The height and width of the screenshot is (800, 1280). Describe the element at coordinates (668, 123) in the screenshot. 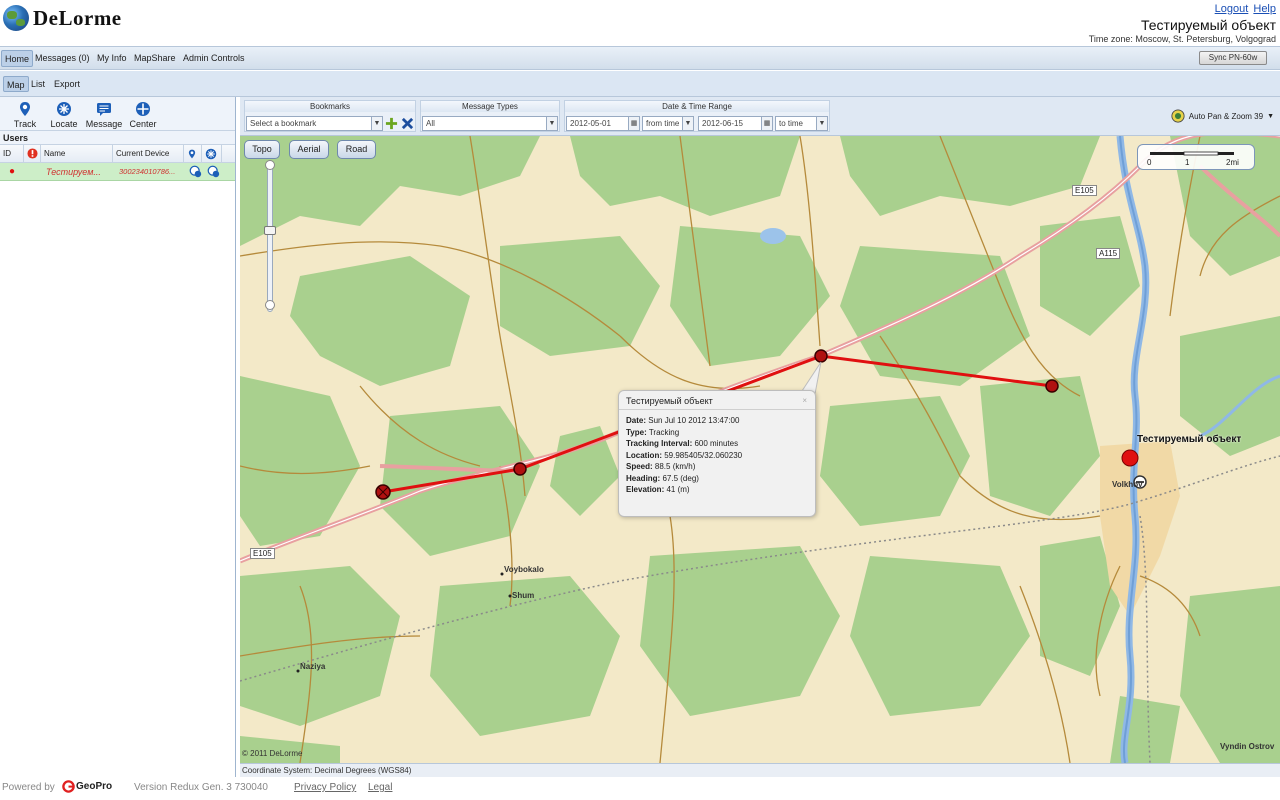

I see `from-time-select: from time ▼` at that location.